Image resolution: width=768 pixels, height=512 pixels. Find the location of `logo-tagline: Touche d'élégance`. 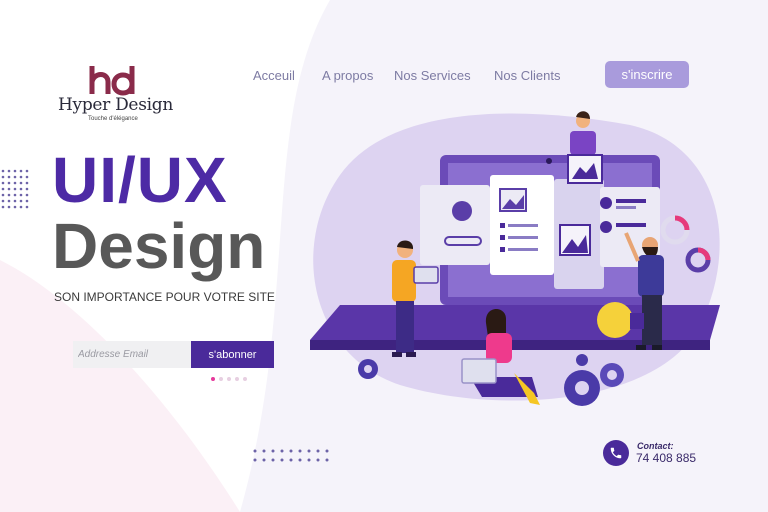

logo-tagline: Touche d'élégance is located at coordinates (113, 119).